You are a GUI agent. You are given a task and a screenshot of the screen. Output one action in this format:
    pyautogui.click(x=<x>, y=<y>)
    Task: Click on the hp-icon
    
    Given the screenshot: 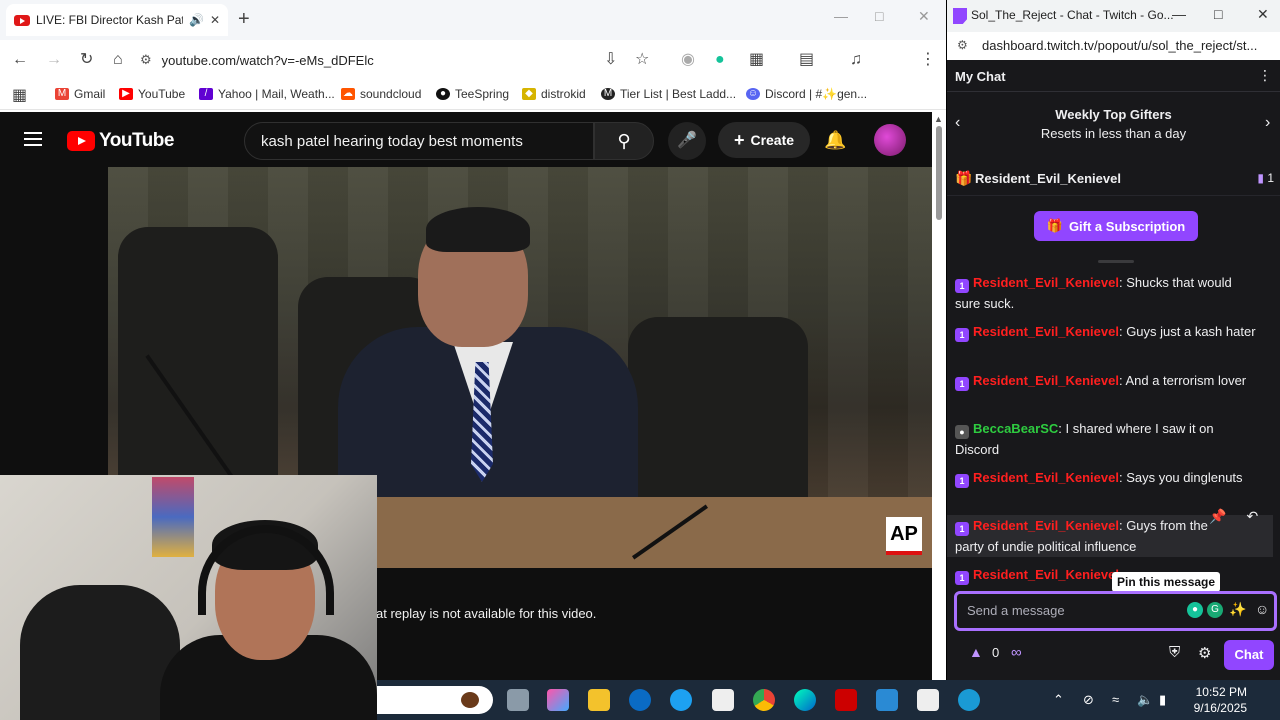 What is the action you would take?
    pyautogui.click(x=640, y=700)
    